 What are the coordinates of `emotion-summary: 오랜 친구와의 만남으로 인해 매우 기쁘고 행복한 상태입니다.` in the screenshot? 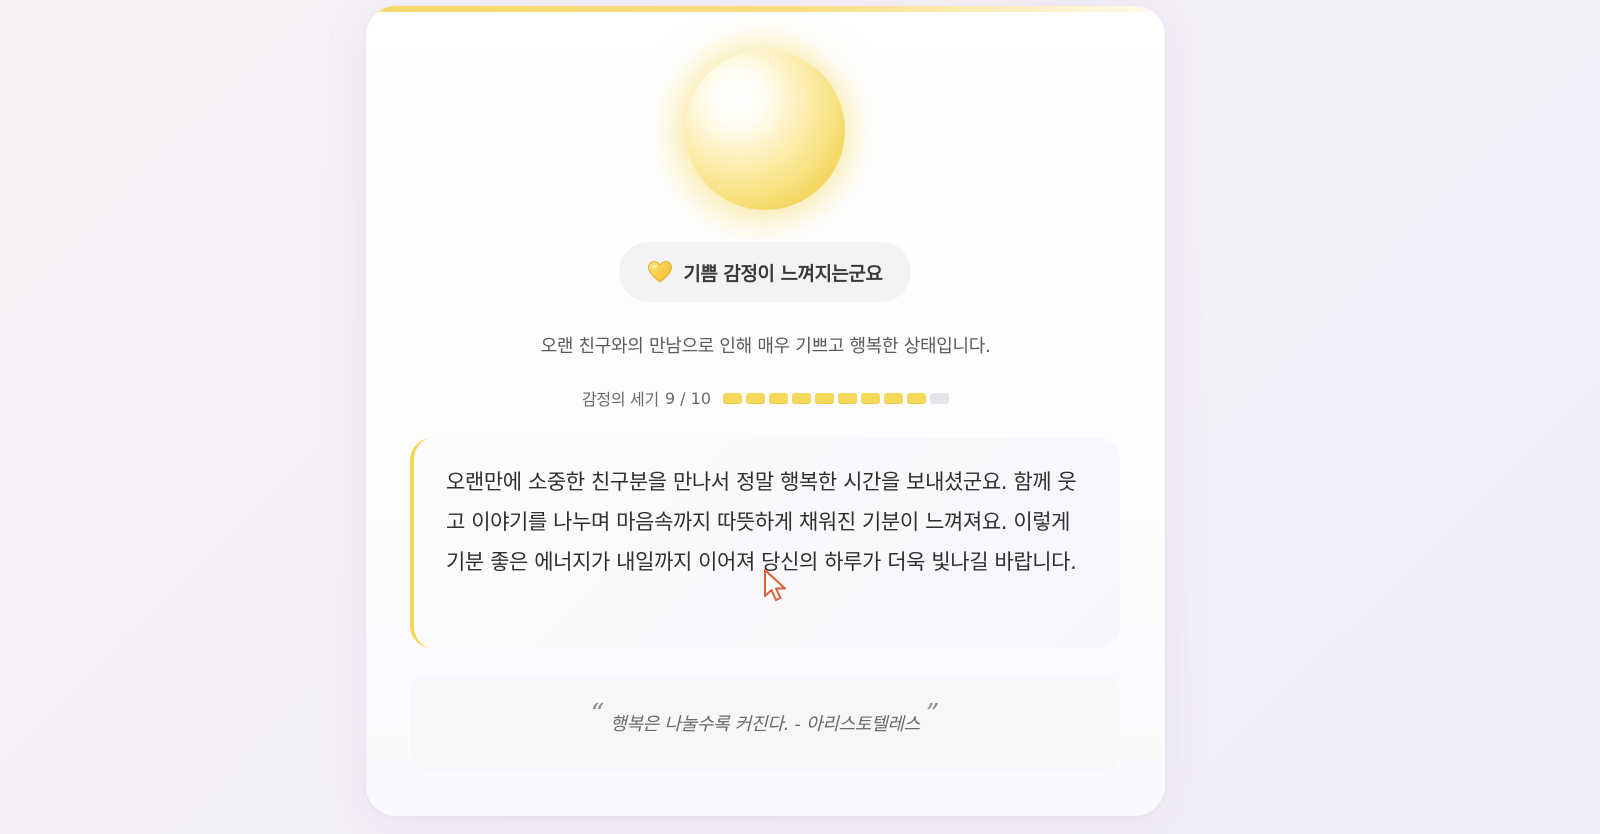 It's located at (765, 346).